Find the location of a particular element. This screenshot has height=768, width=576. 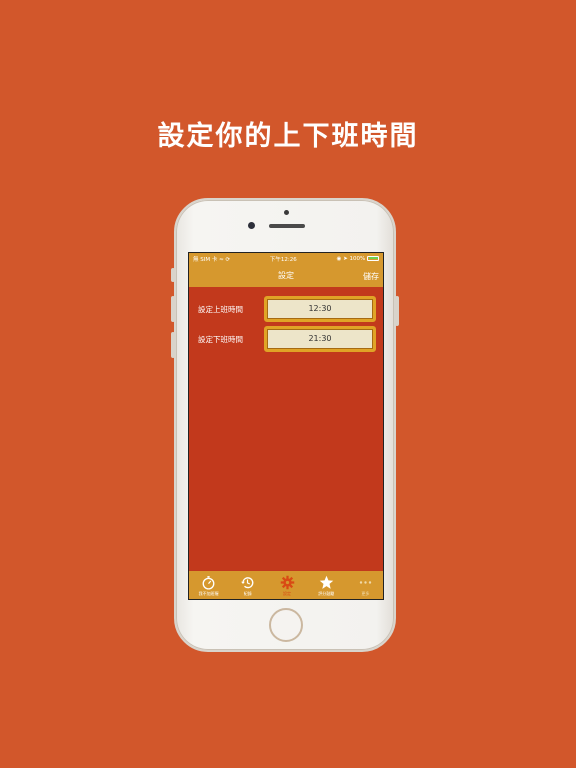

tab-label: 更多 is located at coordinates (365, 593).